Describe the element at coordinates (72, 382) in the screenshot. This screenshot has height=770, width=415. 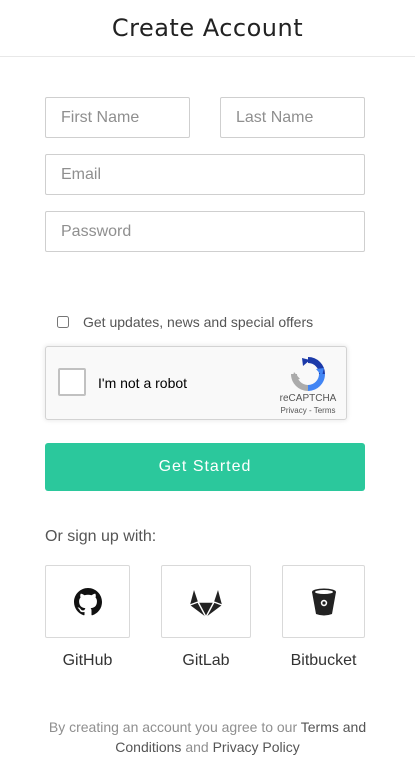
I see `recaptcha-checkbox` at that location.